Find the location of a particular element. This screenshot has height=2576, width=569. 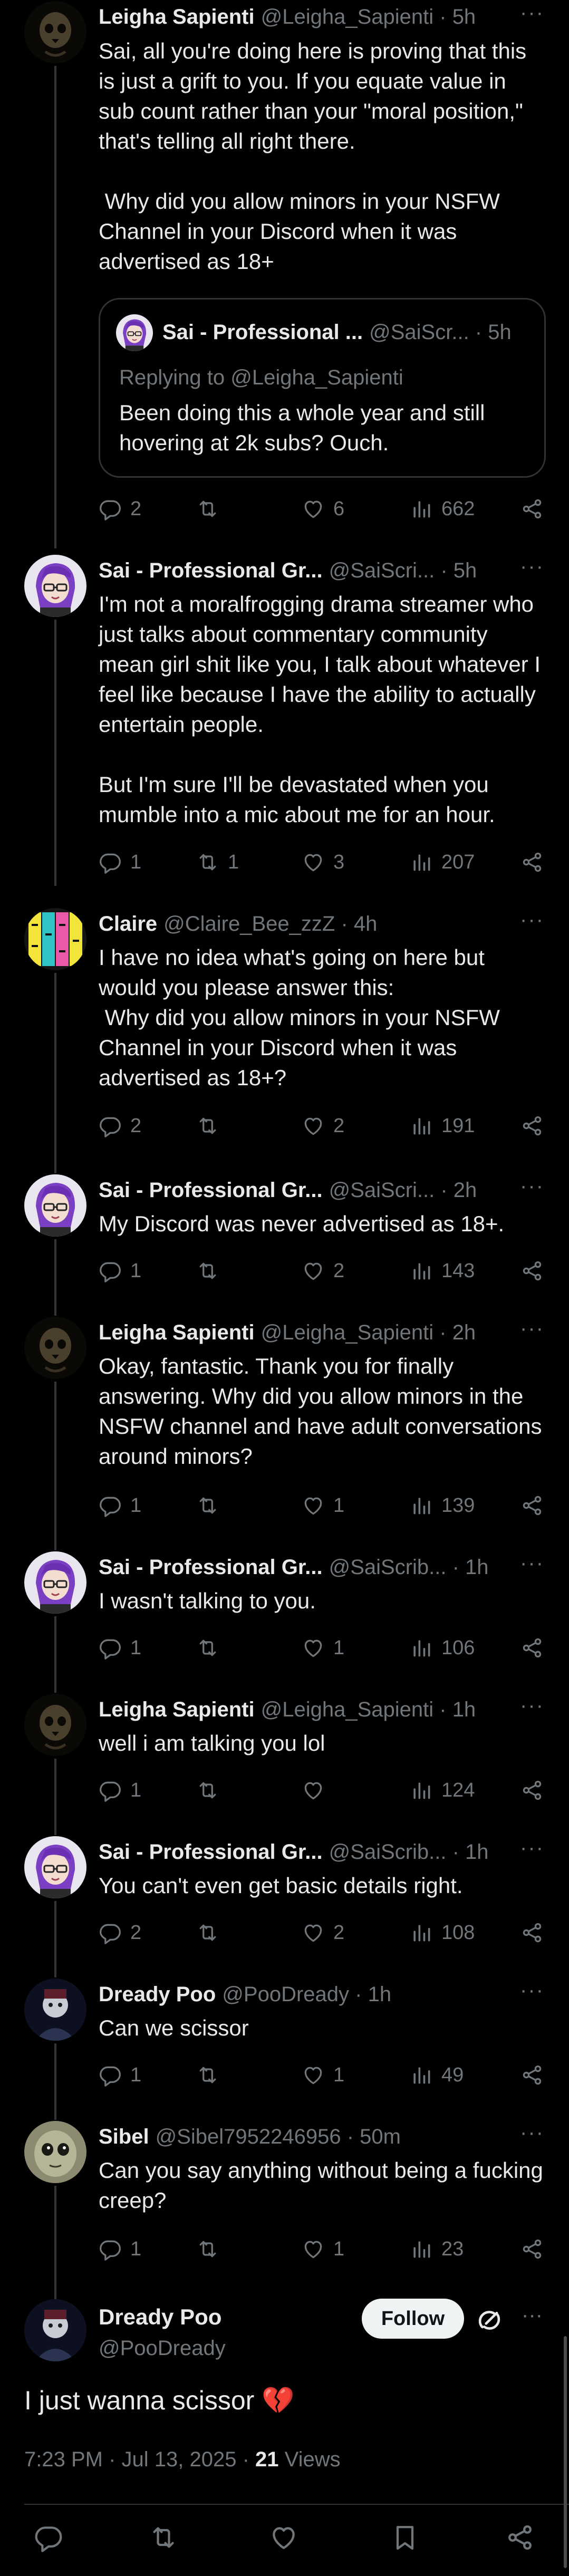

views-button: 191 is located at coordinates (442, 1126).